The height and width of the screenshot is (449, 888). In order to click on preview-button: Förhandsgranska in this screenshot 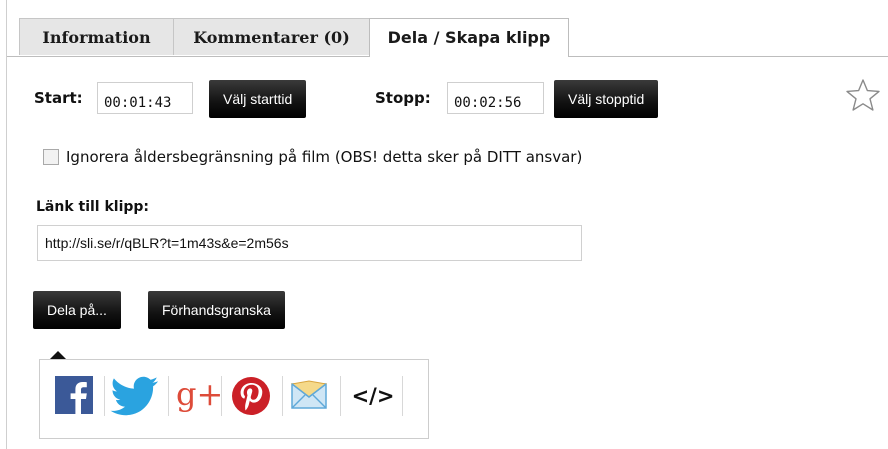, I will do `click(216, 310)`.